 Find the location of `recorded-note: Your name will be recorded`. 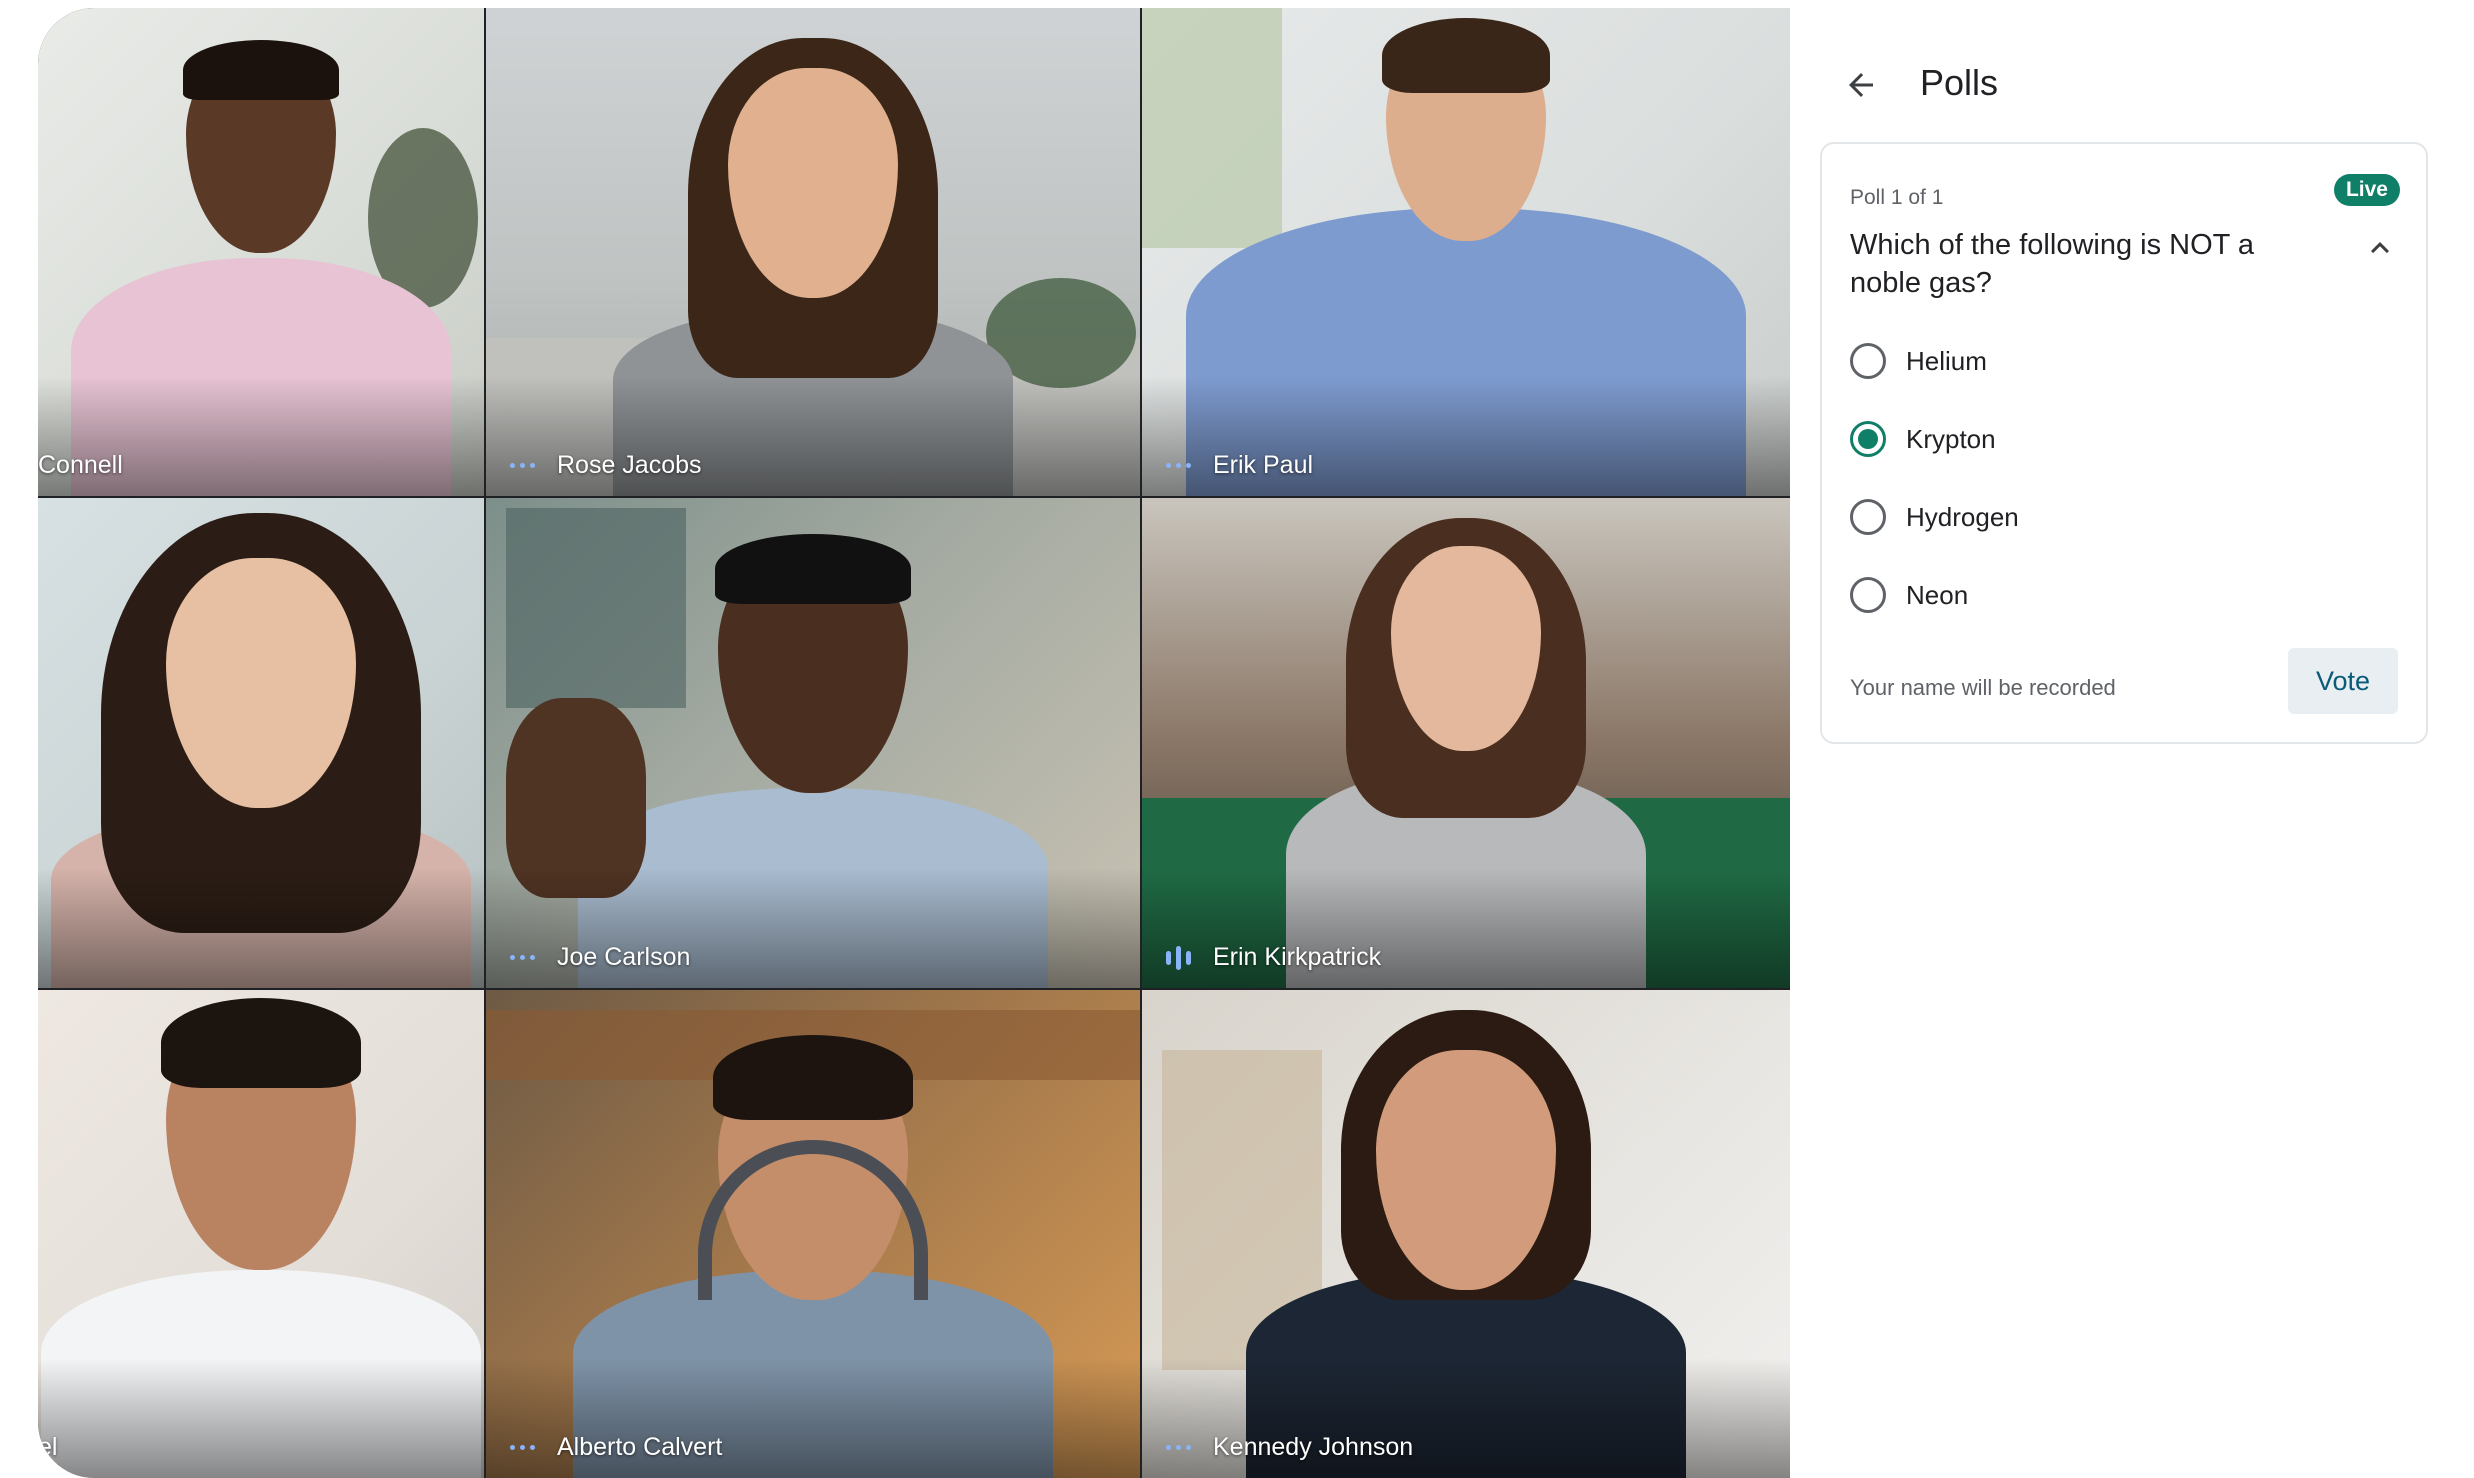

recorded-note: Your name will be recorded is located at coordinates (1983, 687).